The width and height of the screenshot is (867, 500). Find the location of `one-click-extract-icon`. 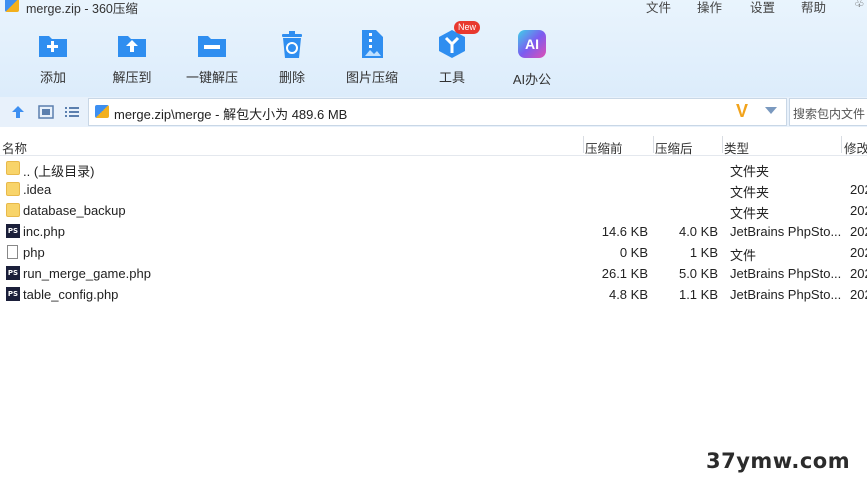

one-click-extract-icon is located at coordinates (212, 44).